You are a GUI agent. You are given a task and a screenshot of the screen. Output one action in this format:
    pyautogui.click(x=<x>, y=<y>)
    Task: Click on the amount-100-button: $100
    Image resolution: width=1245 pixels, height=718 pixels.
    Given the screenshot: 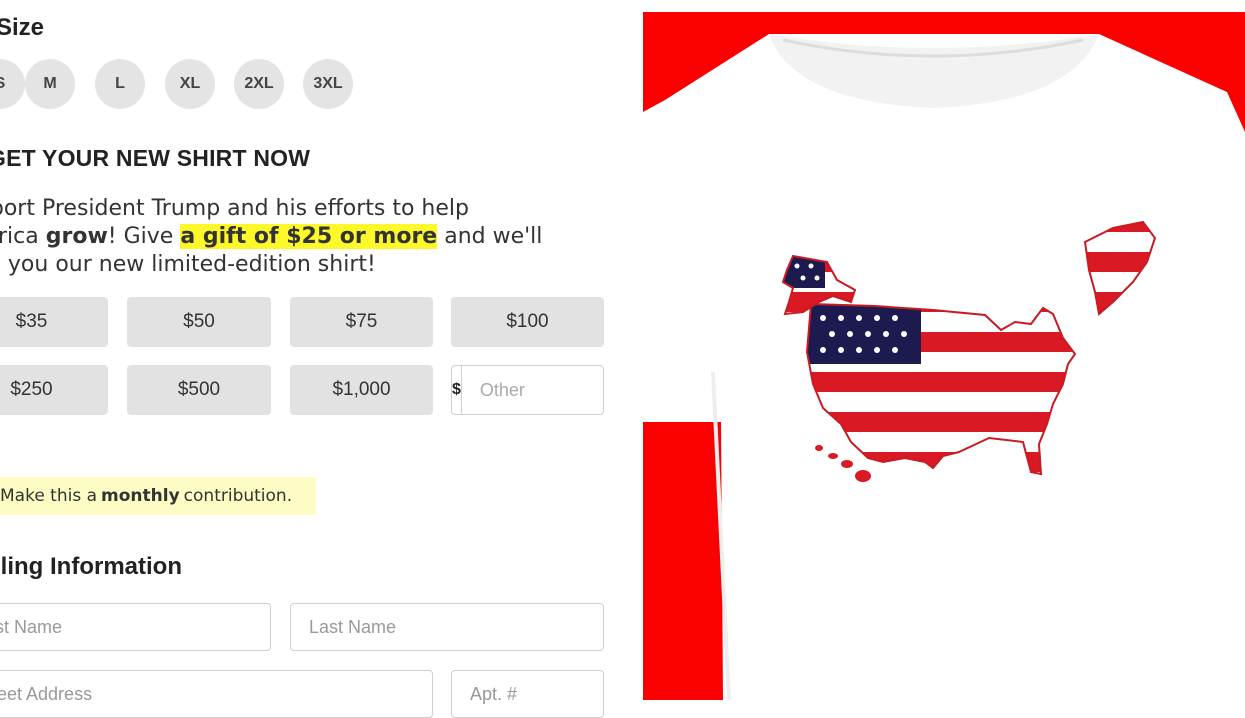 What is the action you would take?
    pyautogui.click(x=527, y=322)
    